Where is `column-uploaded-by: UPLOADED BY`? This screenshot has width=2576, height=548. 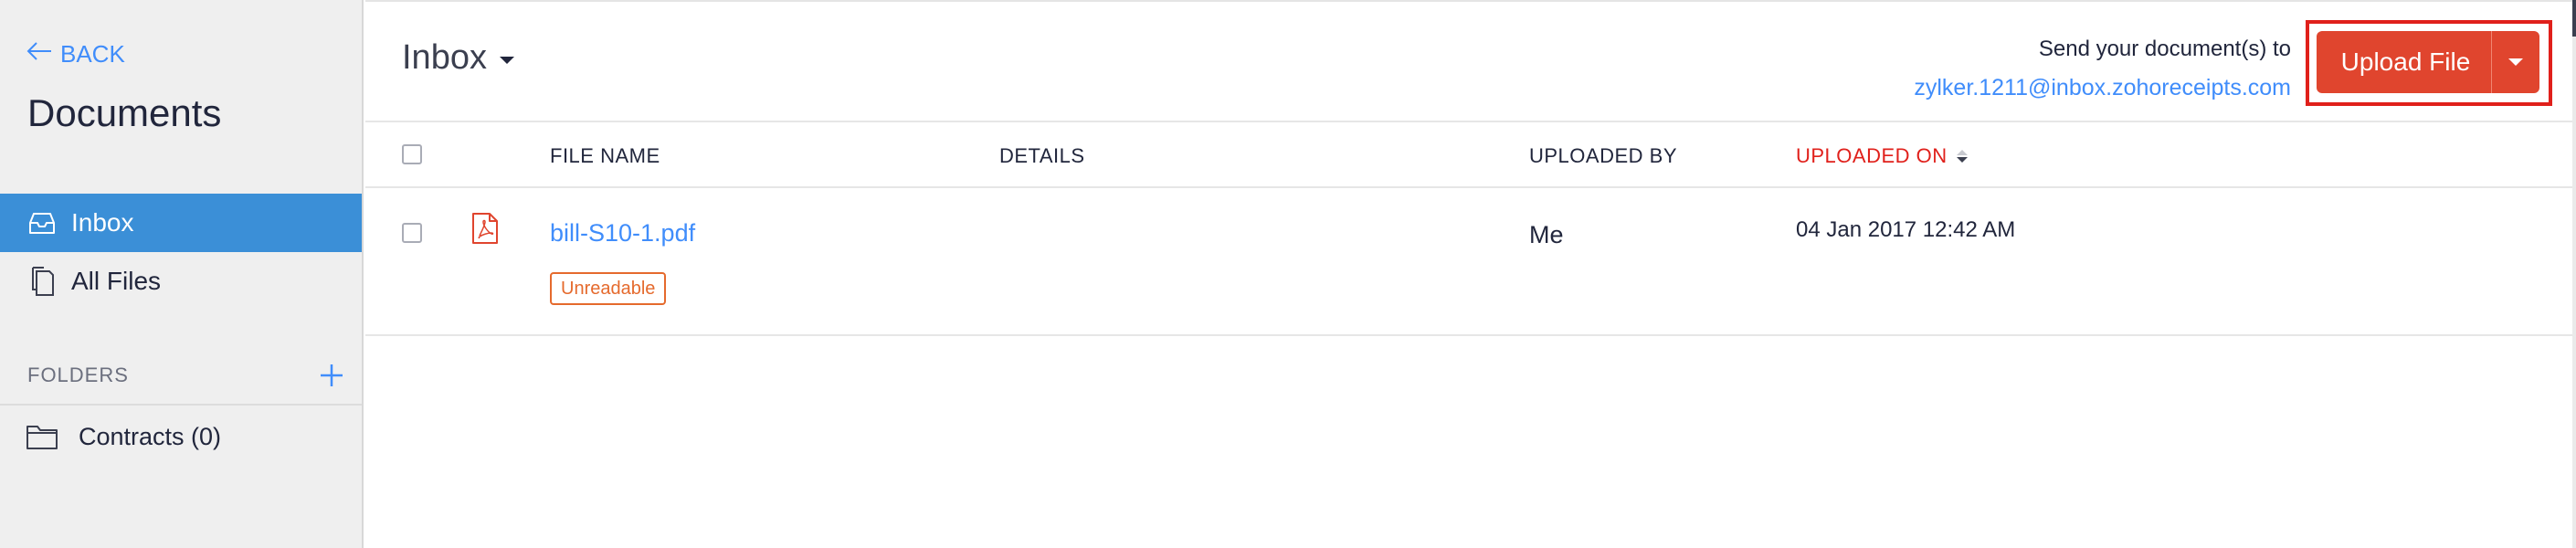 column-uploaded-by: UPLOADED BY is located at coordinates (1603, 156).